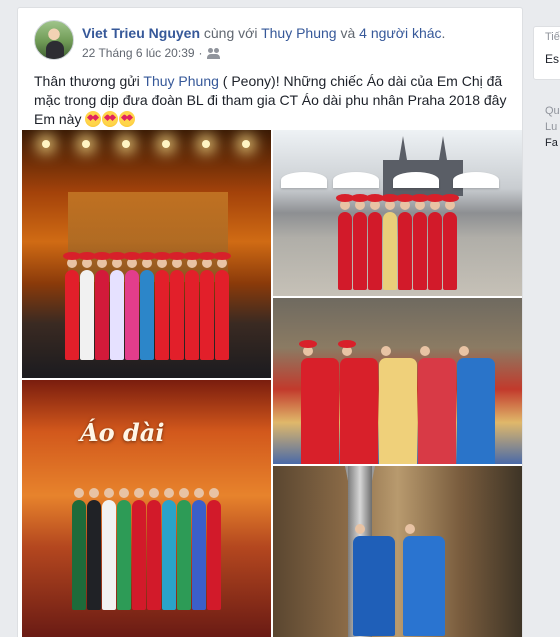 This screenshot has width=560, height=637. I want to click on friends-icon, so click(213, 53).